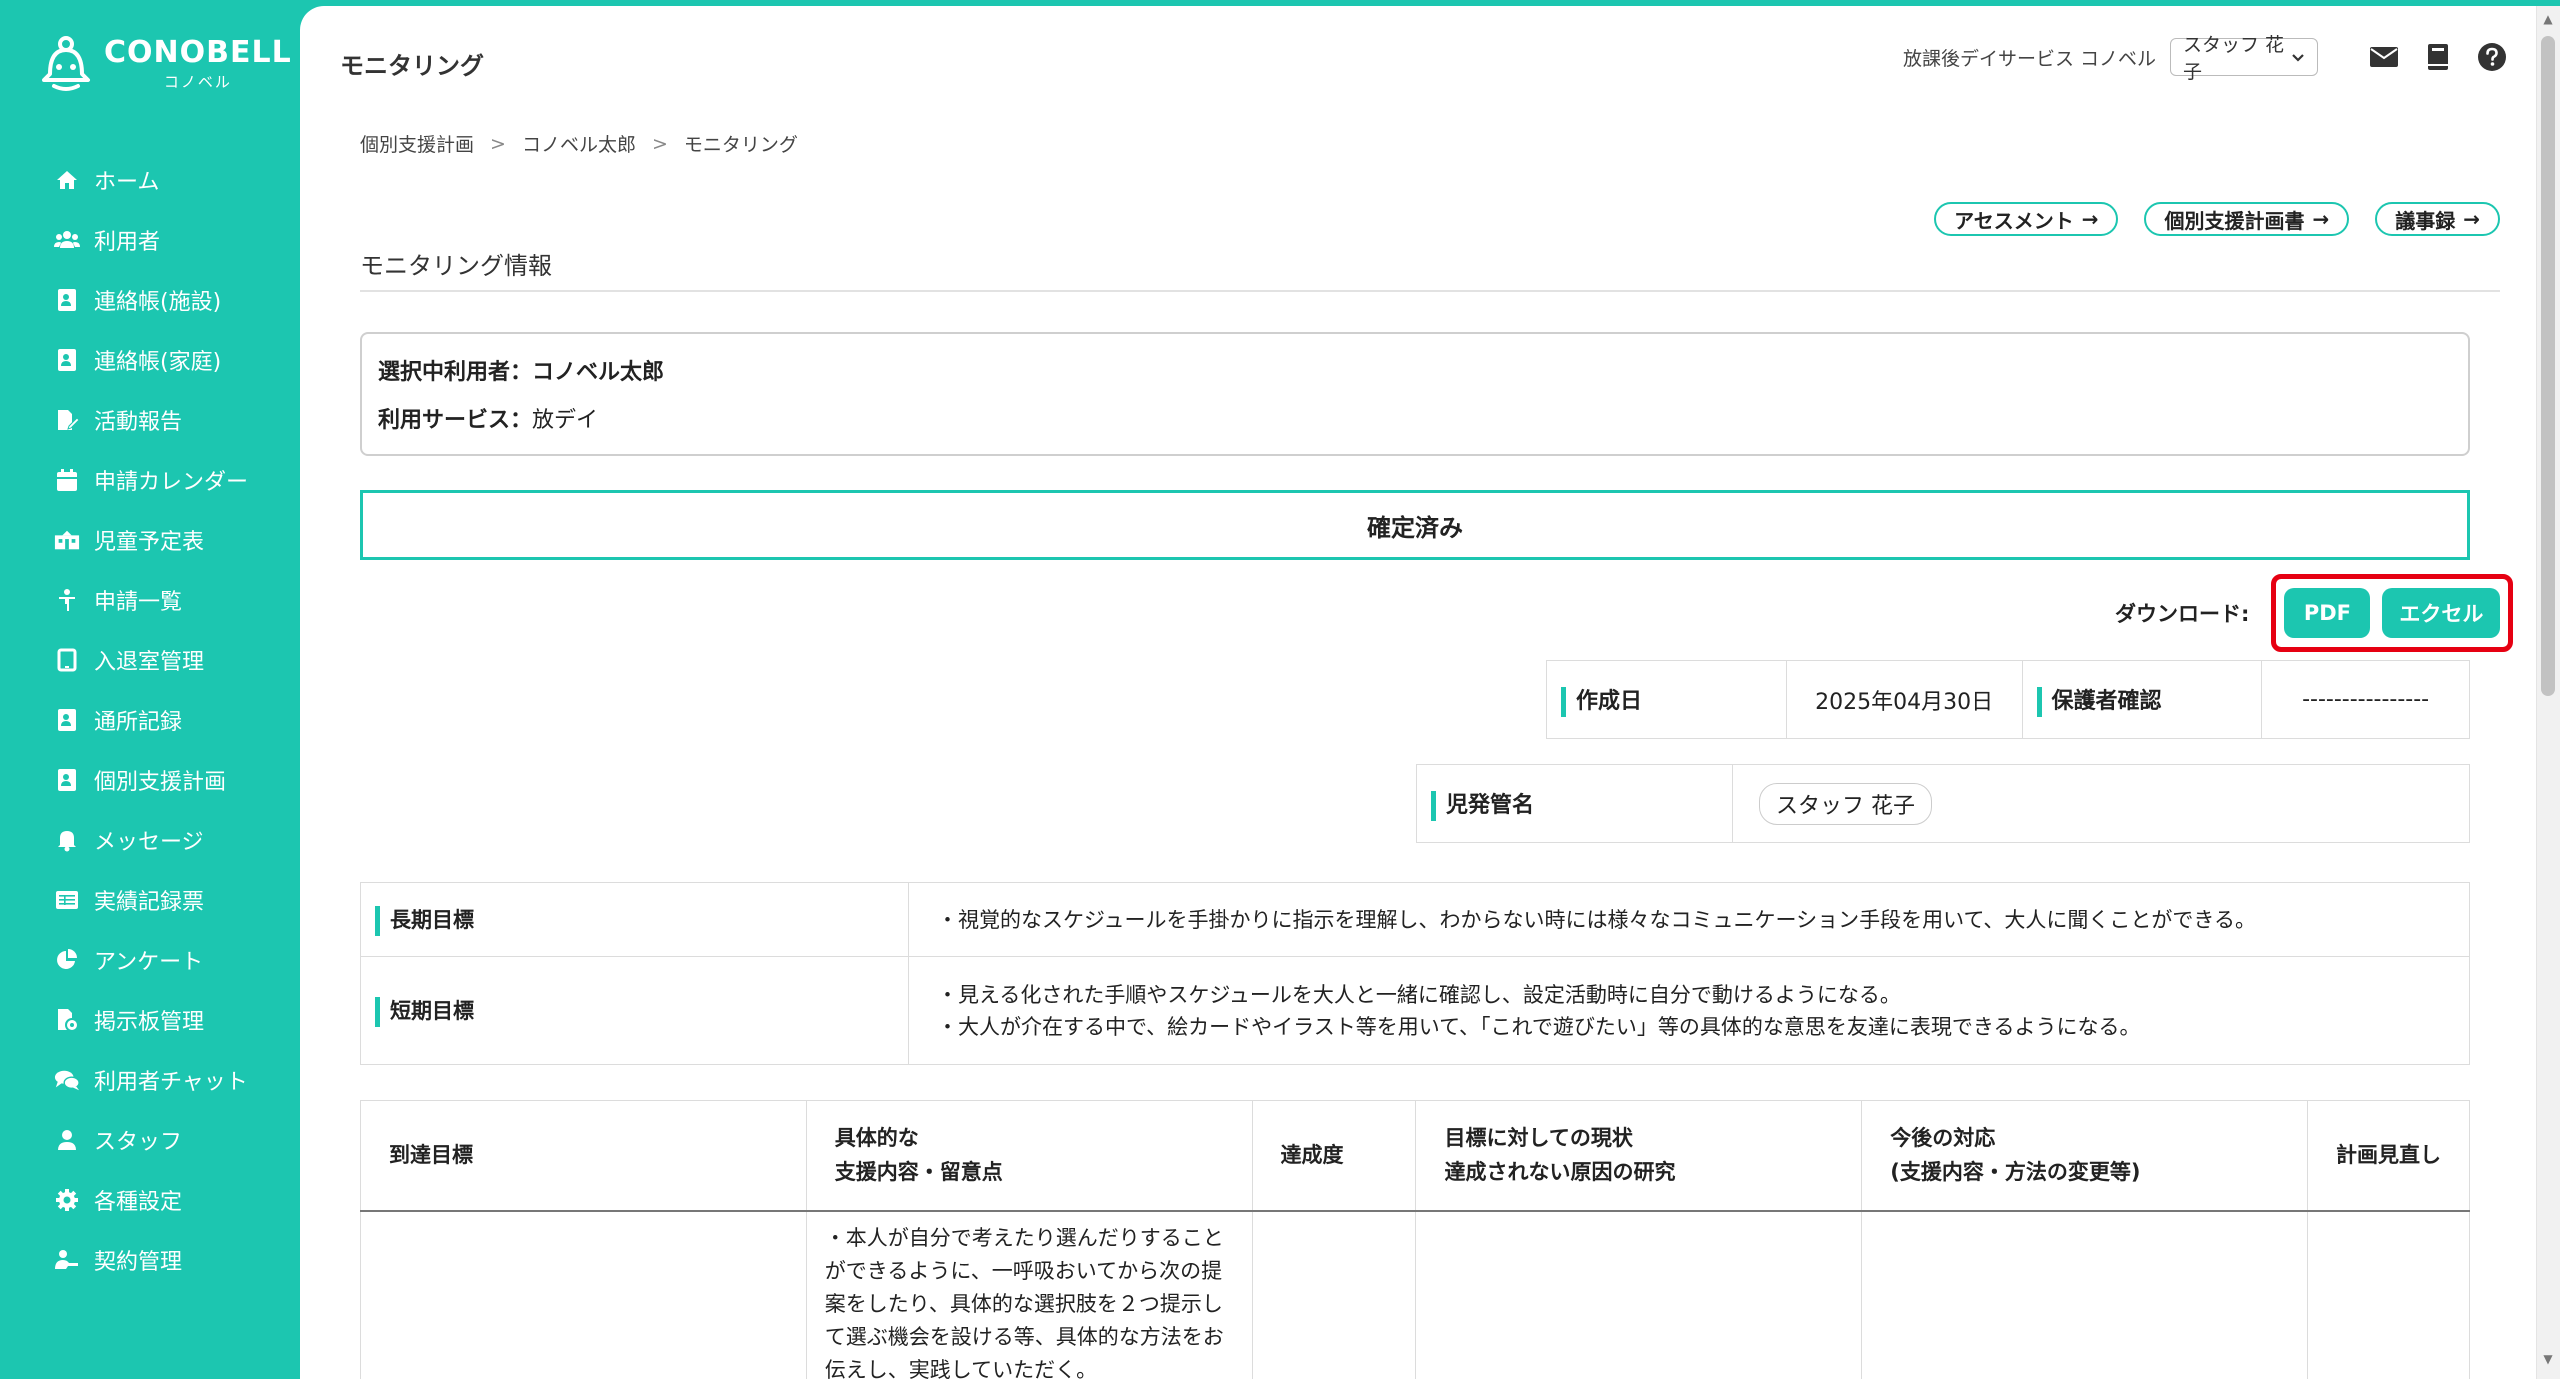  I want to click on arrow-right-icon: →, so click(2321, 219).